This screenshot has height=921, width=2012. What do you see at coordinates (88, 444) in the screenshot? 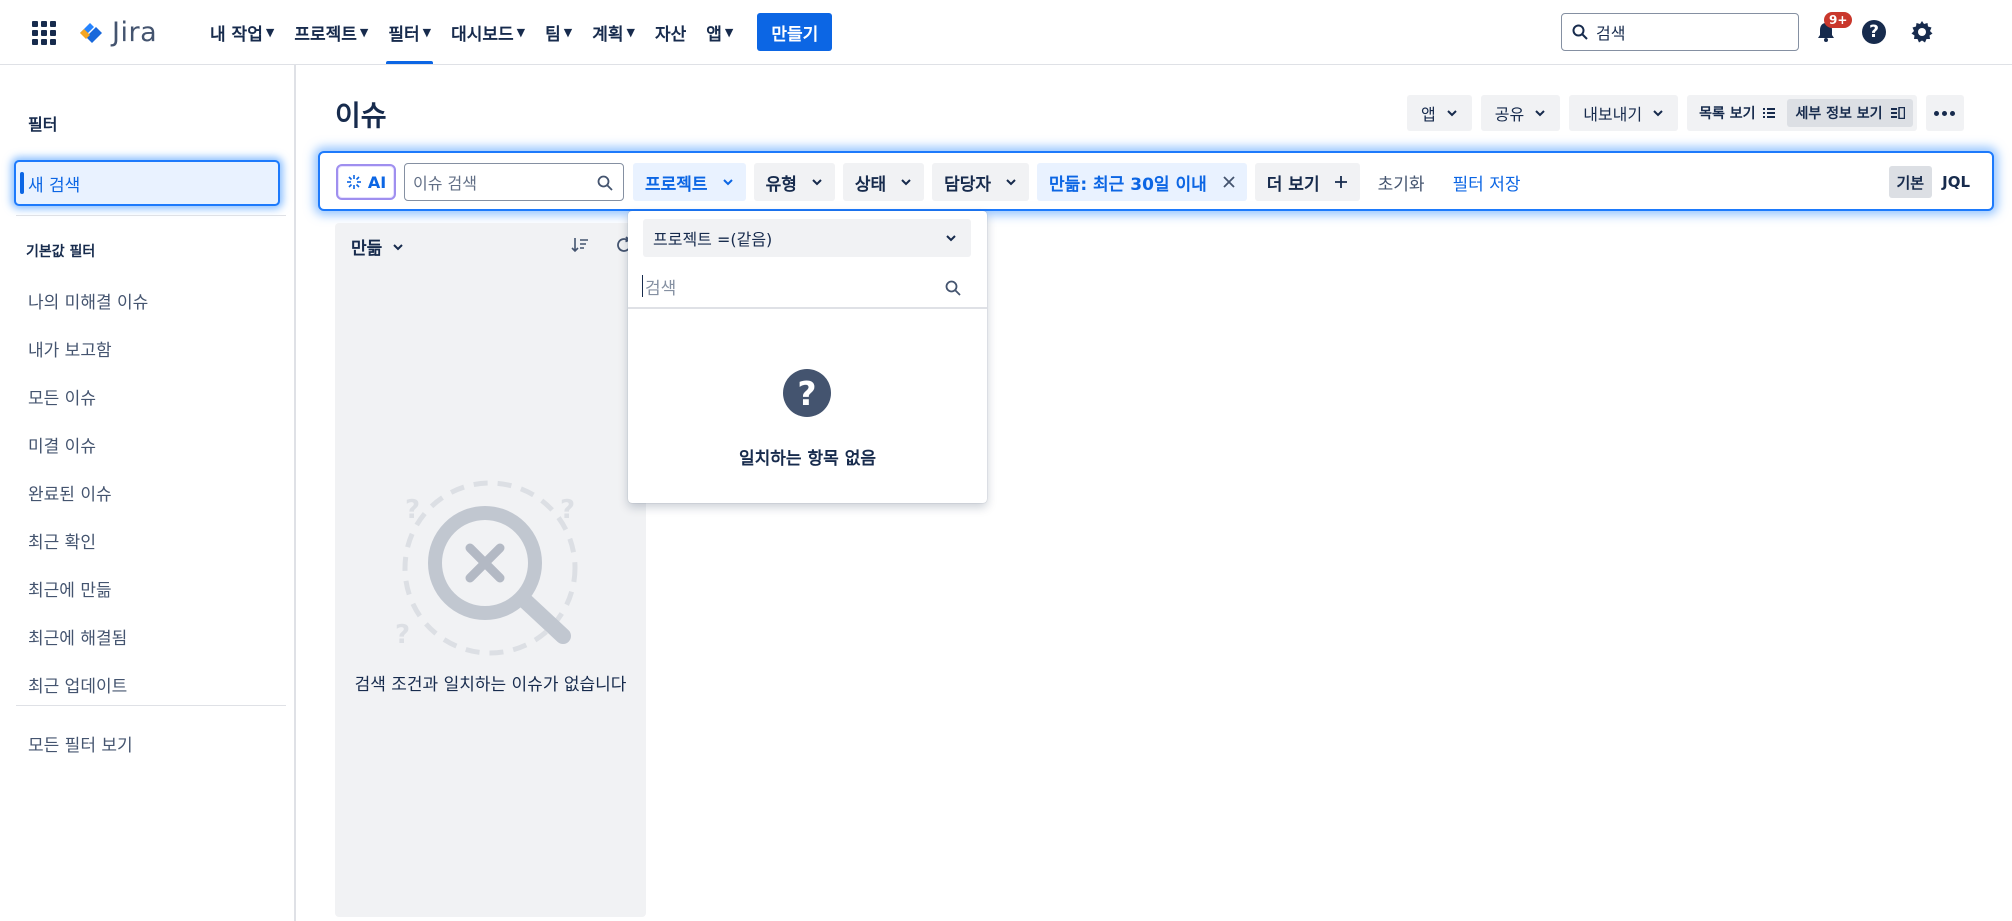
I see `sidebar-item-open-issues: 미결 이슈` at bounding box center [88, 444].